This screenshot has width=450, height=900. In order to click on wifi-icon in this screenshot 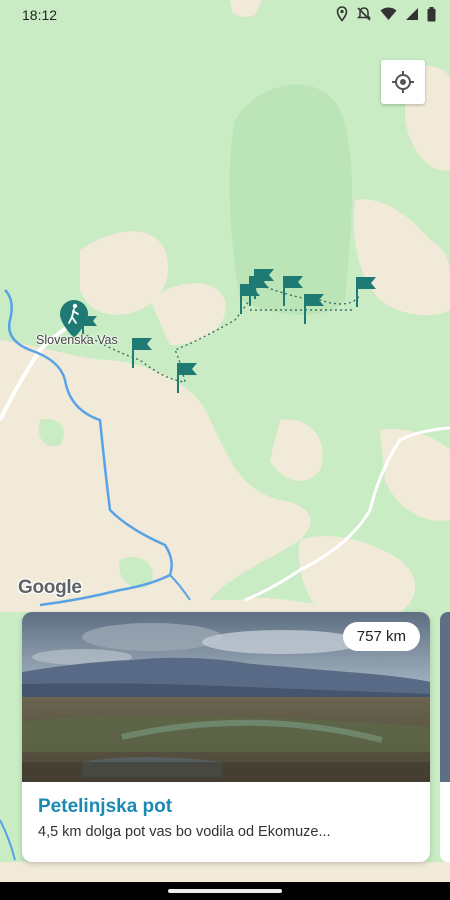, I will do `click(388, 13)`.